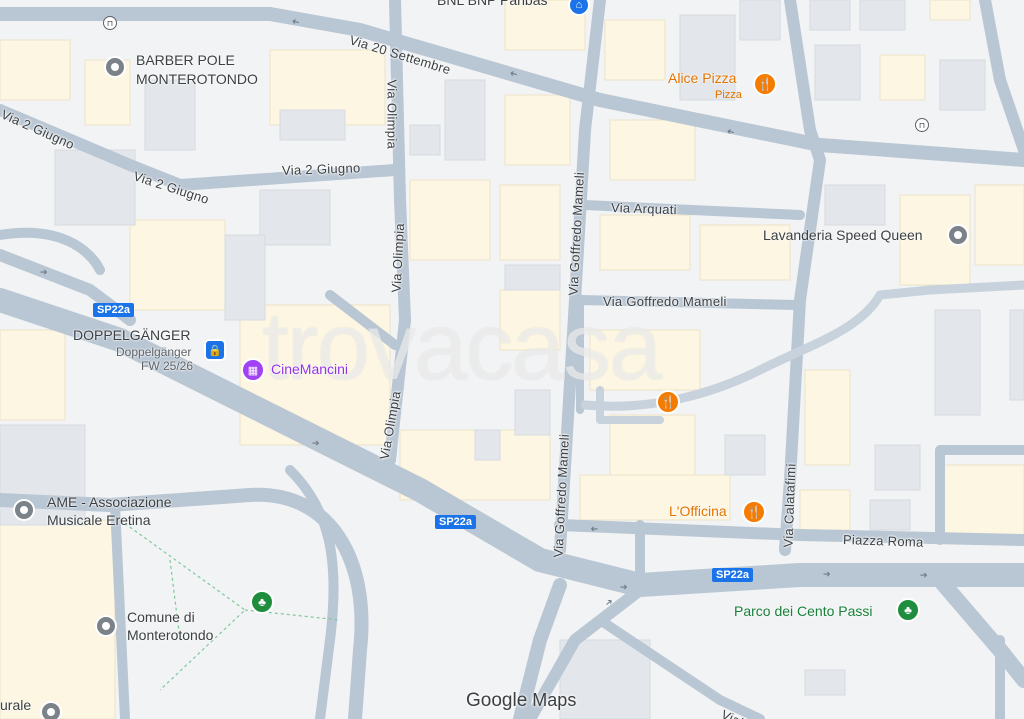 Image resolution: width=1024 pixels, height=719 pixels. I want to click on government-building-icon, so click(106, 626).